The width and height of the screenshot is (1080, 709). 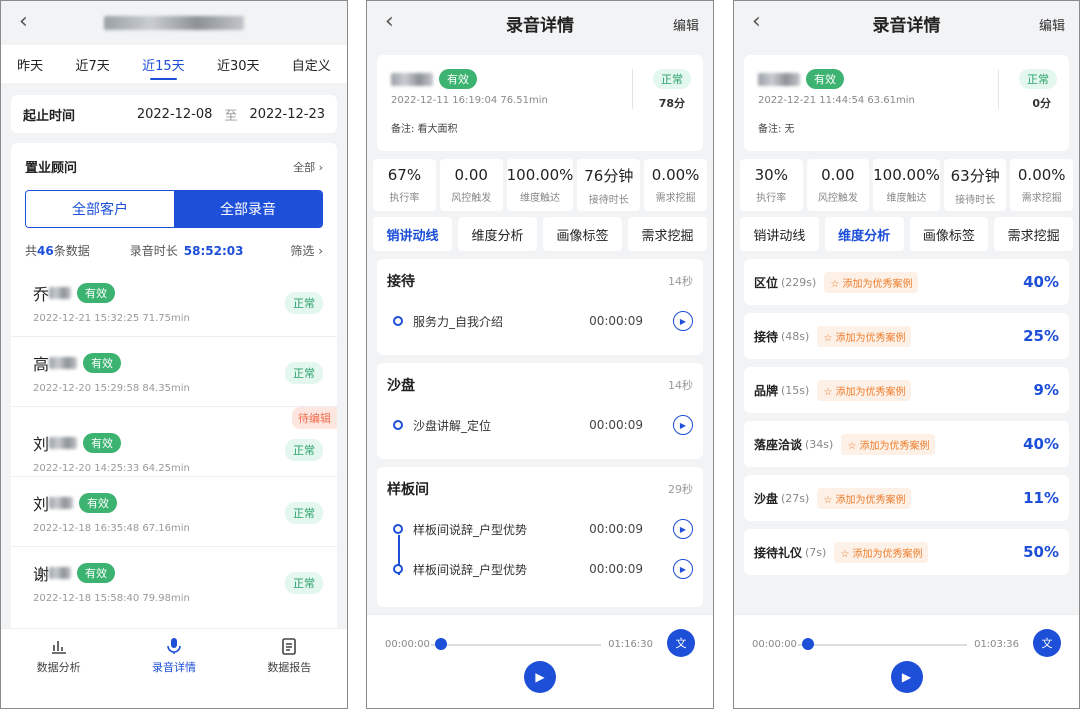 I want to click on nav-data-analysis: 数据分析, so click(x=59, y=672).